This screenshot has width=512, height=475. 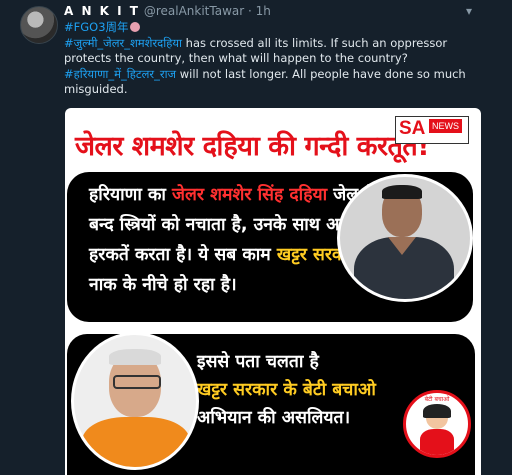 What do you see at coordinates (274, 418) in the screenshot?
I see `panel-text-segment: अभियान की असलियत।` at bounding box center [274, 418].